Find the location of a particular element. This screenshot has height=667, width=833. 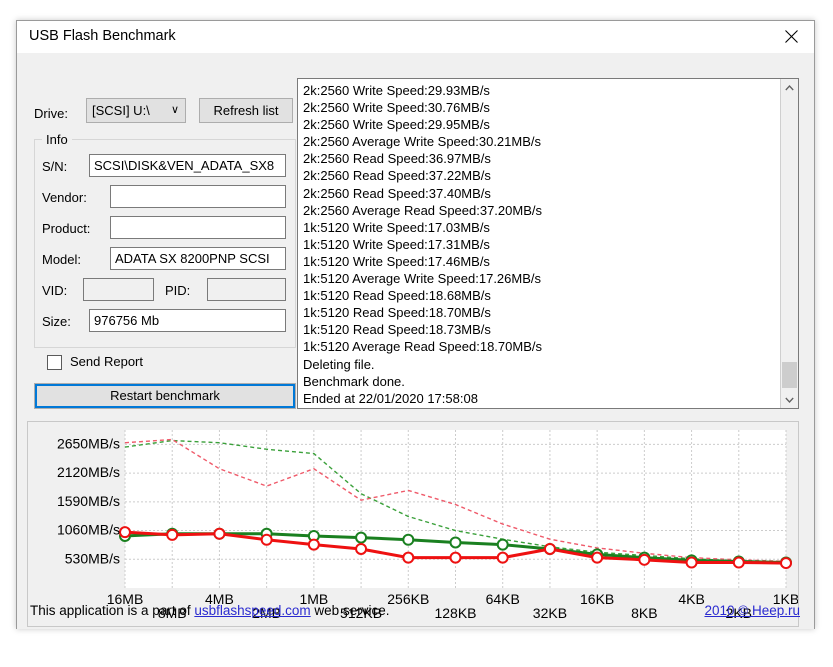

product-label: Product: is located at coordinates (66, 228).